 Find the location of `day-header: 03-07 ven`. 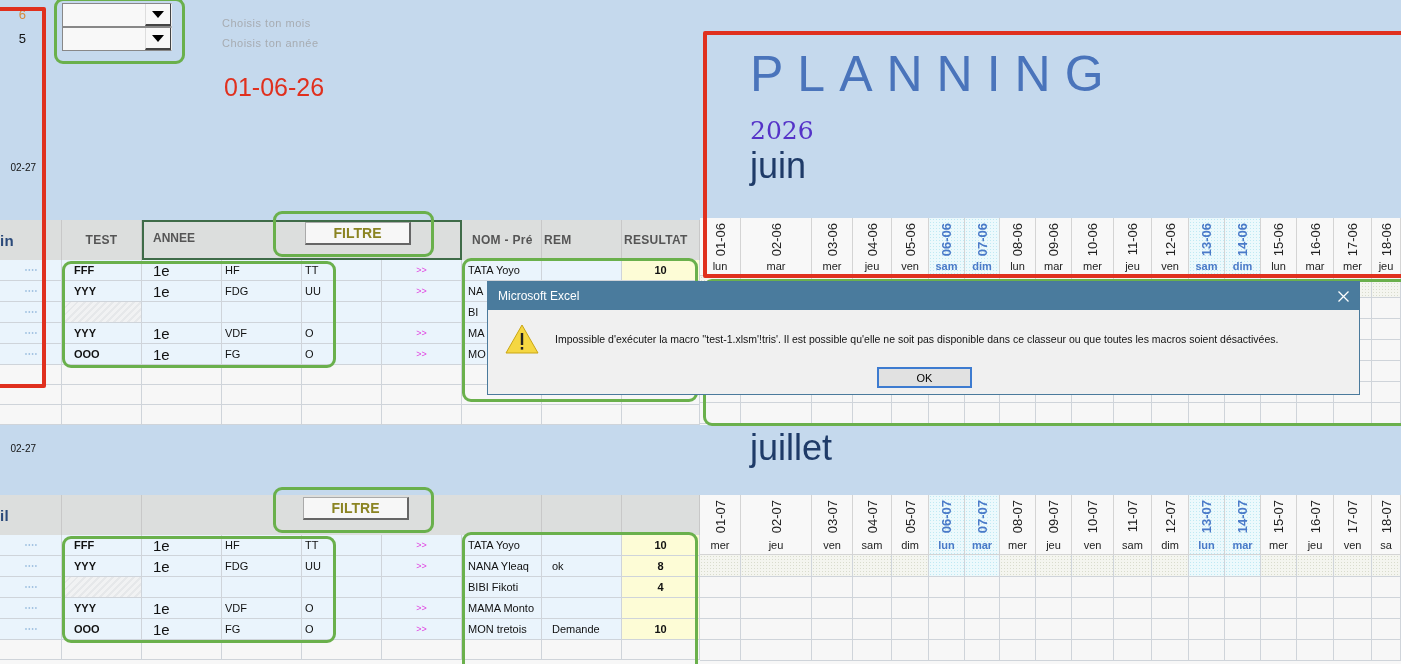

day-header: 03-07 ven is located at coordinates (832, 525).